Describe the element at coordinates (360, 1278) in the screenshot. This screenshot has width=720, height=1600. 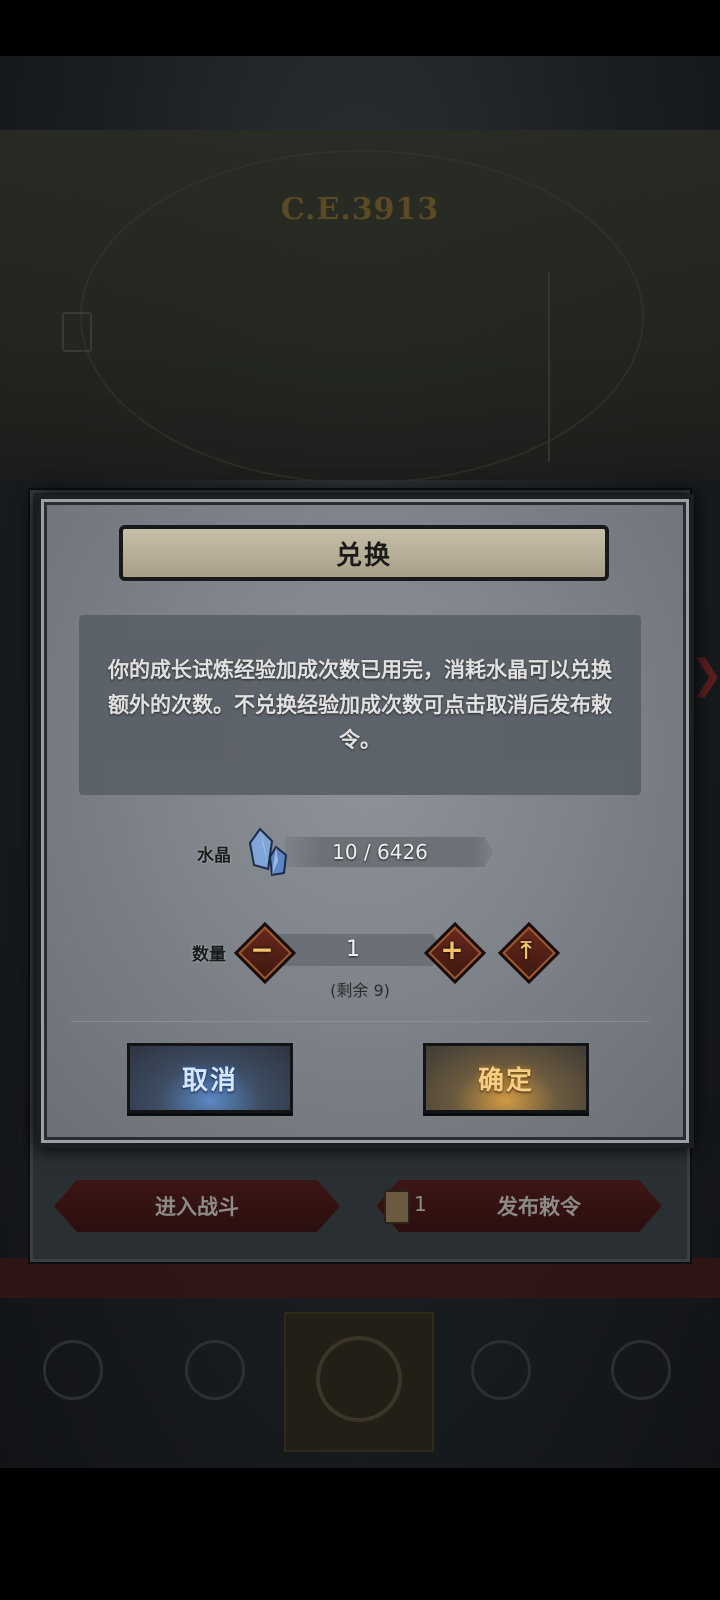
I see `scene-red-stripe` at that location.